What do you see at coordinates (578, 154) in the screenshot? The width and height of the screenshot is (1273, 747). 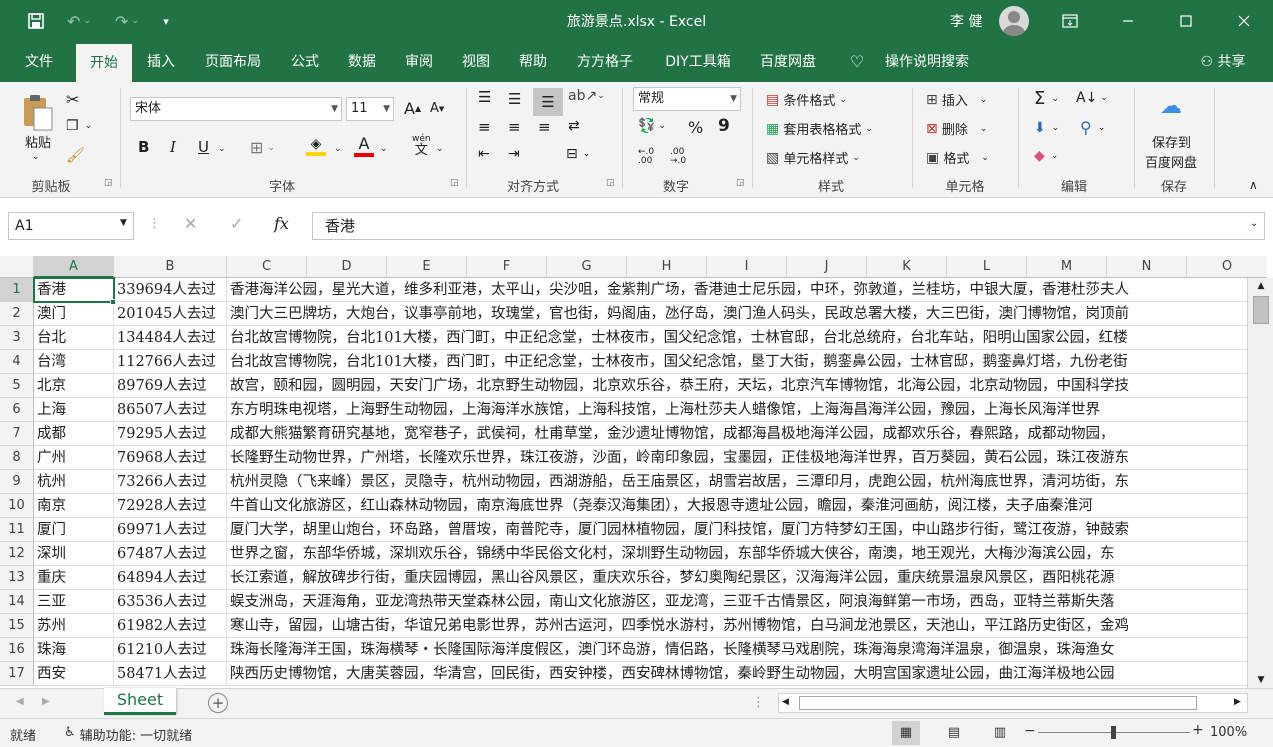 I see `merge-center-icon: ⊟ ⌄` at bounding box center [578, 154].